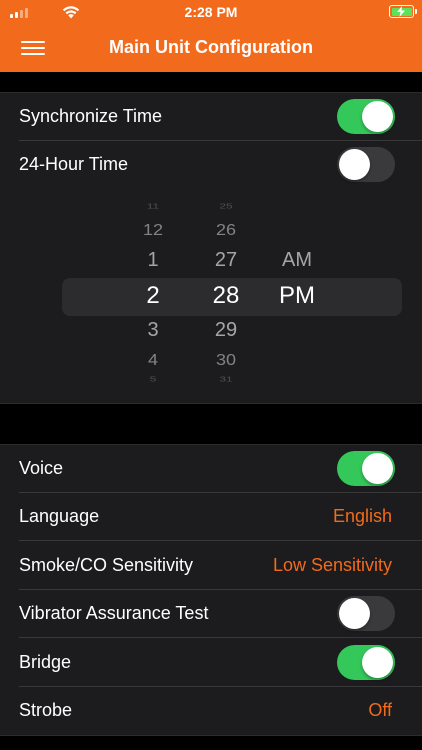 The image size is (422, 750). I want to click on picker-minute-selected: 28, so click(226, 296).